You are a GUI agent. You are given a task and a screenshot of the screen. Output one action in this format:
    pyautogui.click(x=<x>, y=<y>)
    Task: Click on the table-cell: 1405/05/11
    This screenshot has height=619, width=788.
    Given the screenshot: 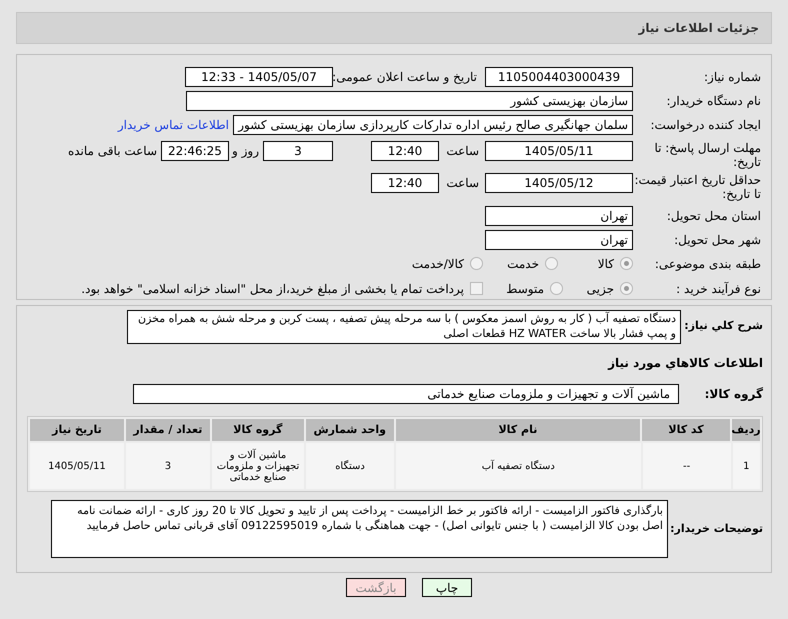 What is the action you would take?
    pyautogui.click(x=77, y=466)
    